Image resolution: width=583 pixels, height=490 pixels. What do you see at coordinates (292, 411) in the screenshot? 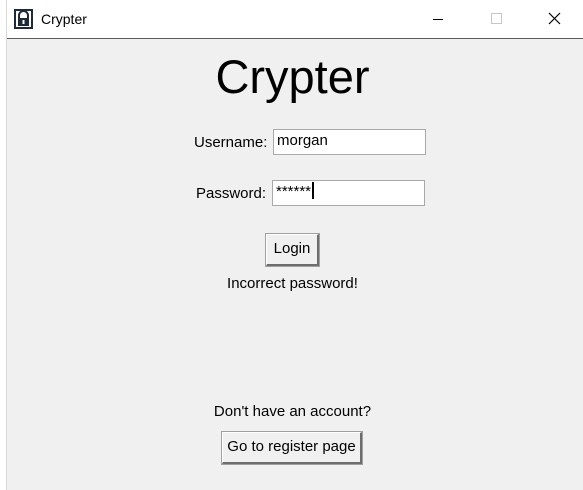
I see `register-prompt: Don't have an account?` at bounding box center [292, 411].